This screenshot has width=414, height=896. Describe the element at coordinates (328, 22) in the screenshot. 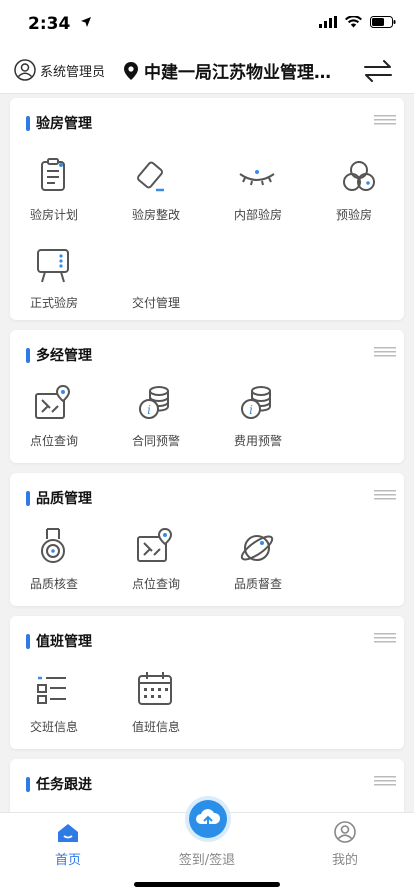

I see `signal-icon` at that location.